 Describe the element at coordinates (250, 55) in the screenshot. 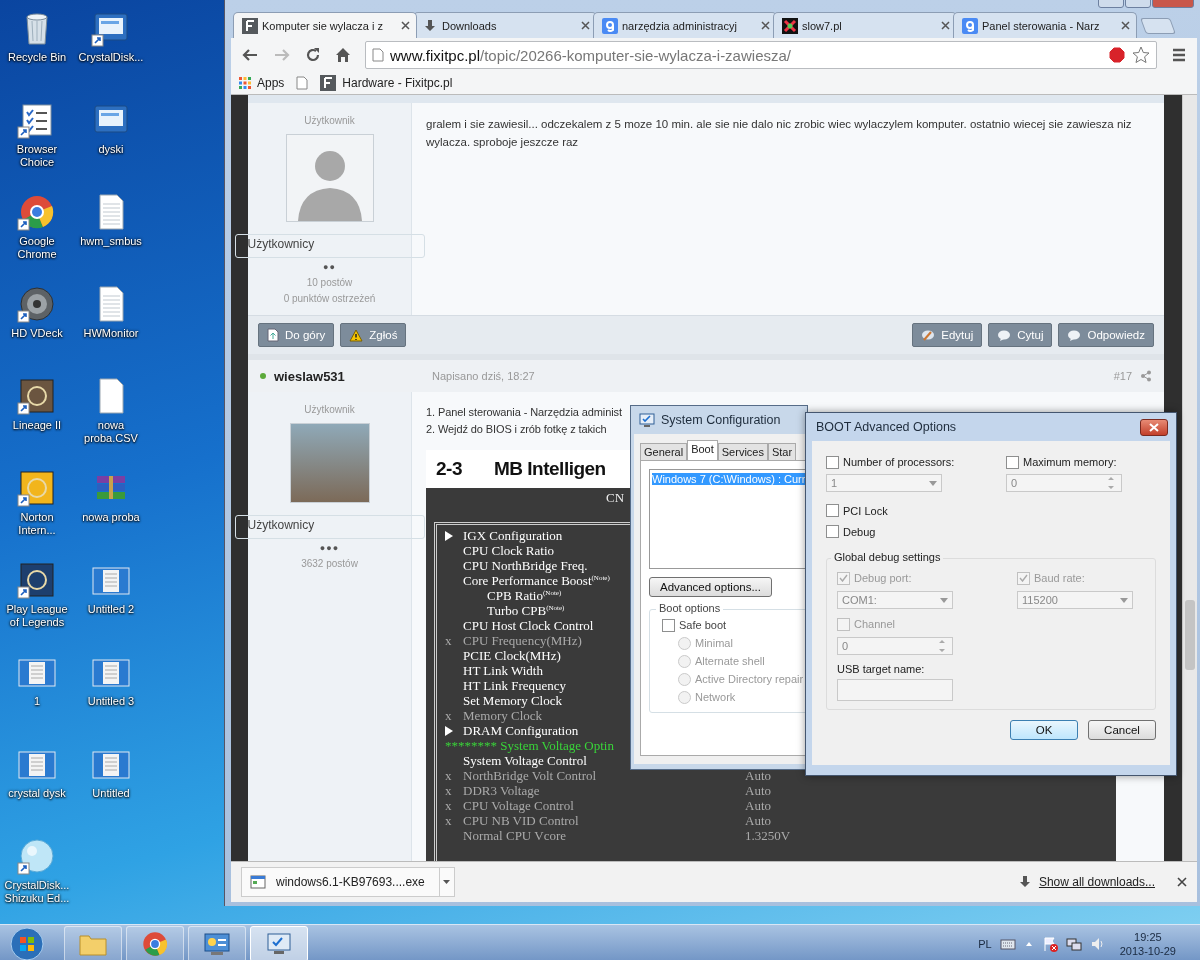

I see `back-arrow-icon` at that location.